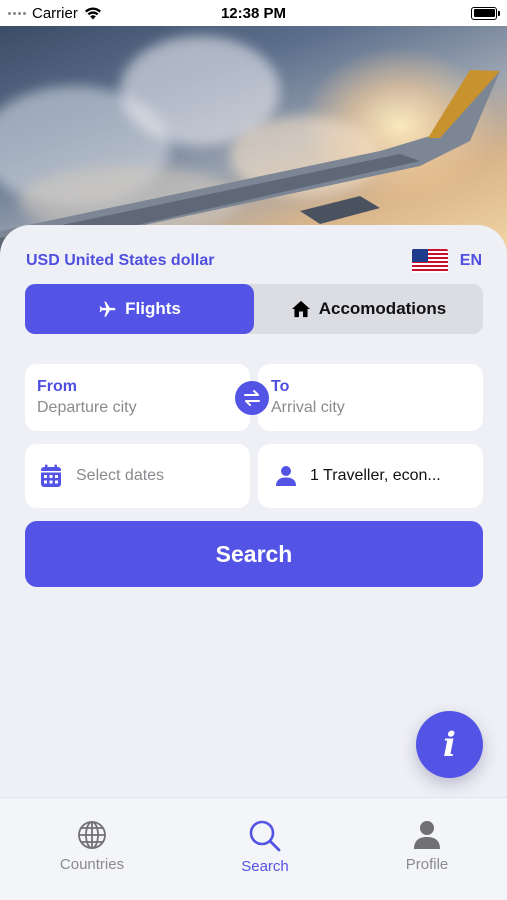 This screenshot has width=507, height=900. I want to click on language-code: EN, so click(470, 260).